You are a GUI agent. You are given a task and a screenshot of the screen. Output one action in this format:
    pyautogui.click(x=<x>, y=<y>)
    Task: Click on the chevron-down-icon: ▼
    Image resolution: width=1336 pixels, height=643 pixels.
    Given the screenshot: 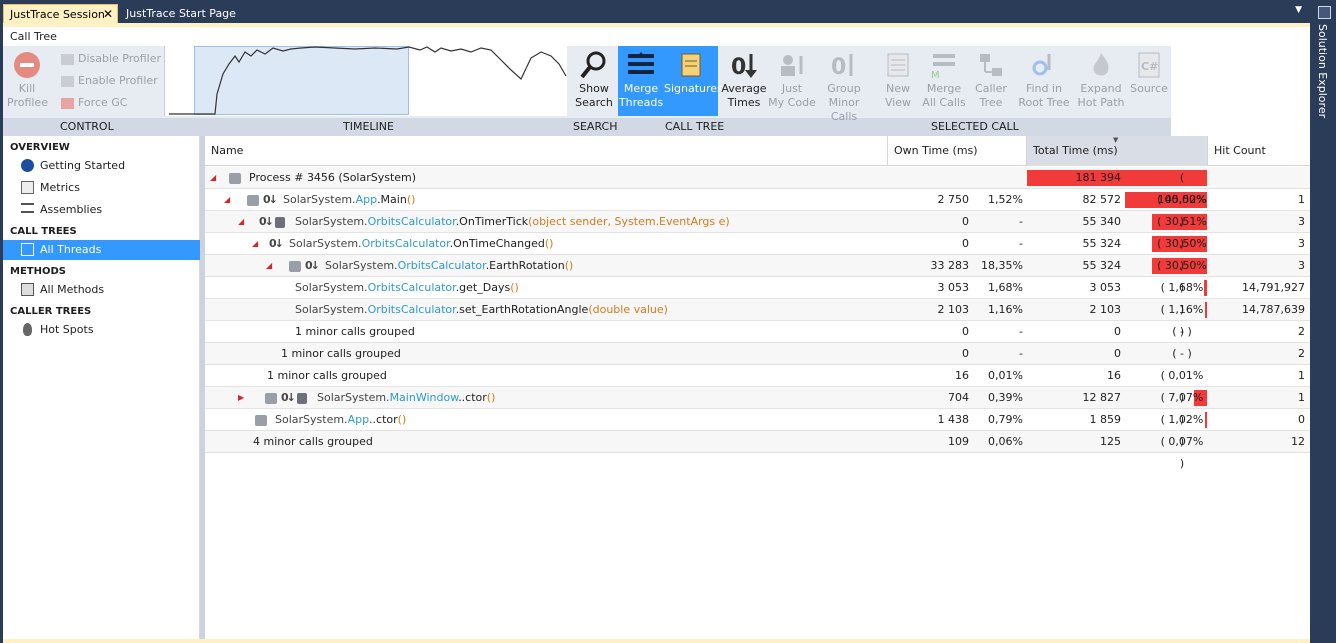 What is the action you would take?
    pyautogui.click(x=1298, y=10)
    